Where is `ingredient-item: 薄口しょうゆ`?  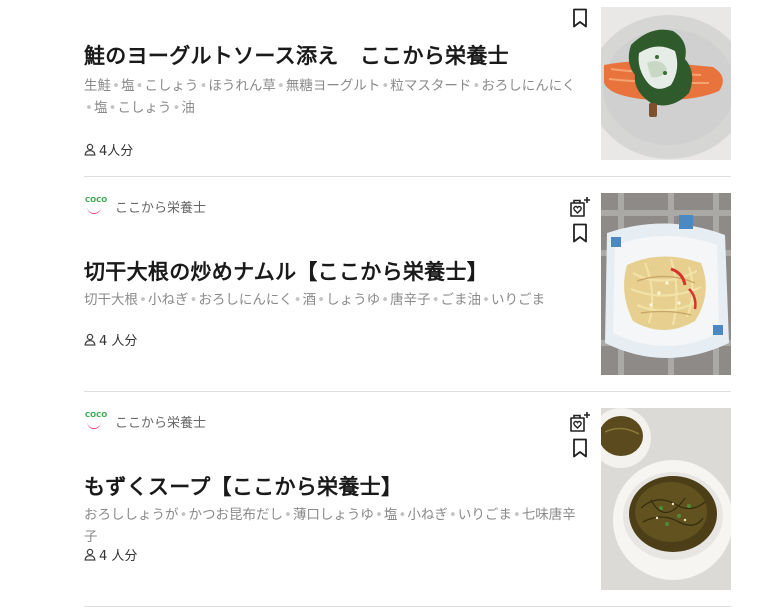
ingredient-item: 薄口しょうゆ is located at coordinates (333, 515).